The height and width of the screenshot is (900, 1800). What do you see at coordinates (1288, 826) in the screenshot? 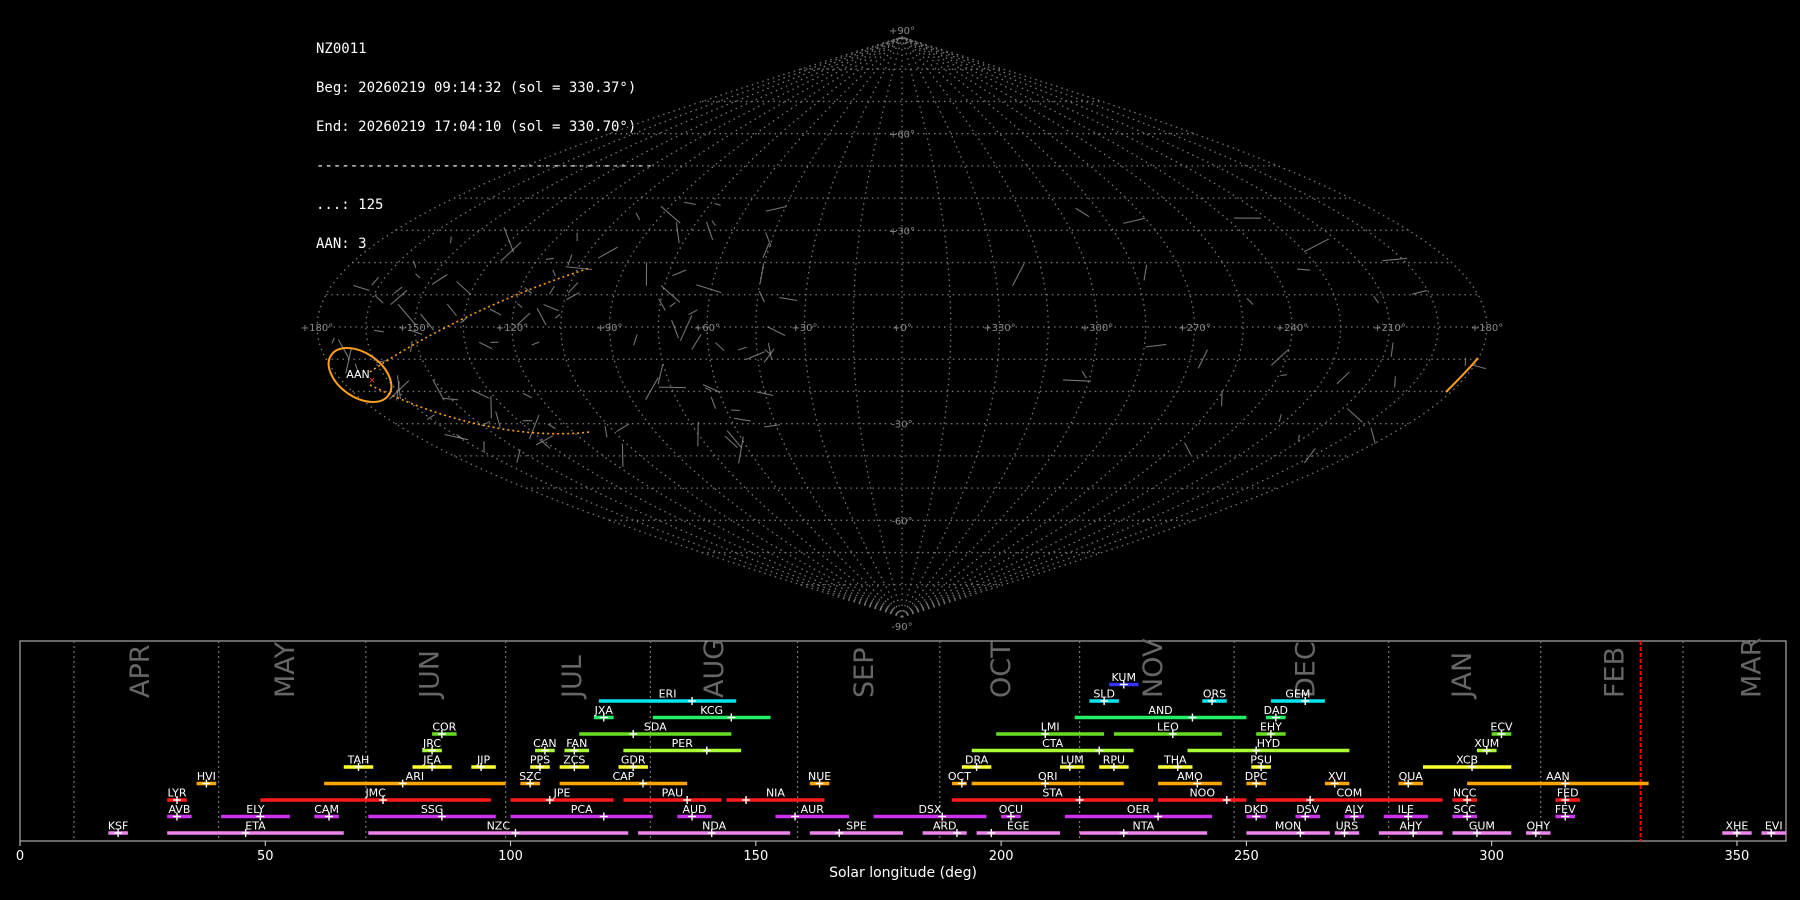
I see `shower-label: MON` at bounding box center [1288, 826].